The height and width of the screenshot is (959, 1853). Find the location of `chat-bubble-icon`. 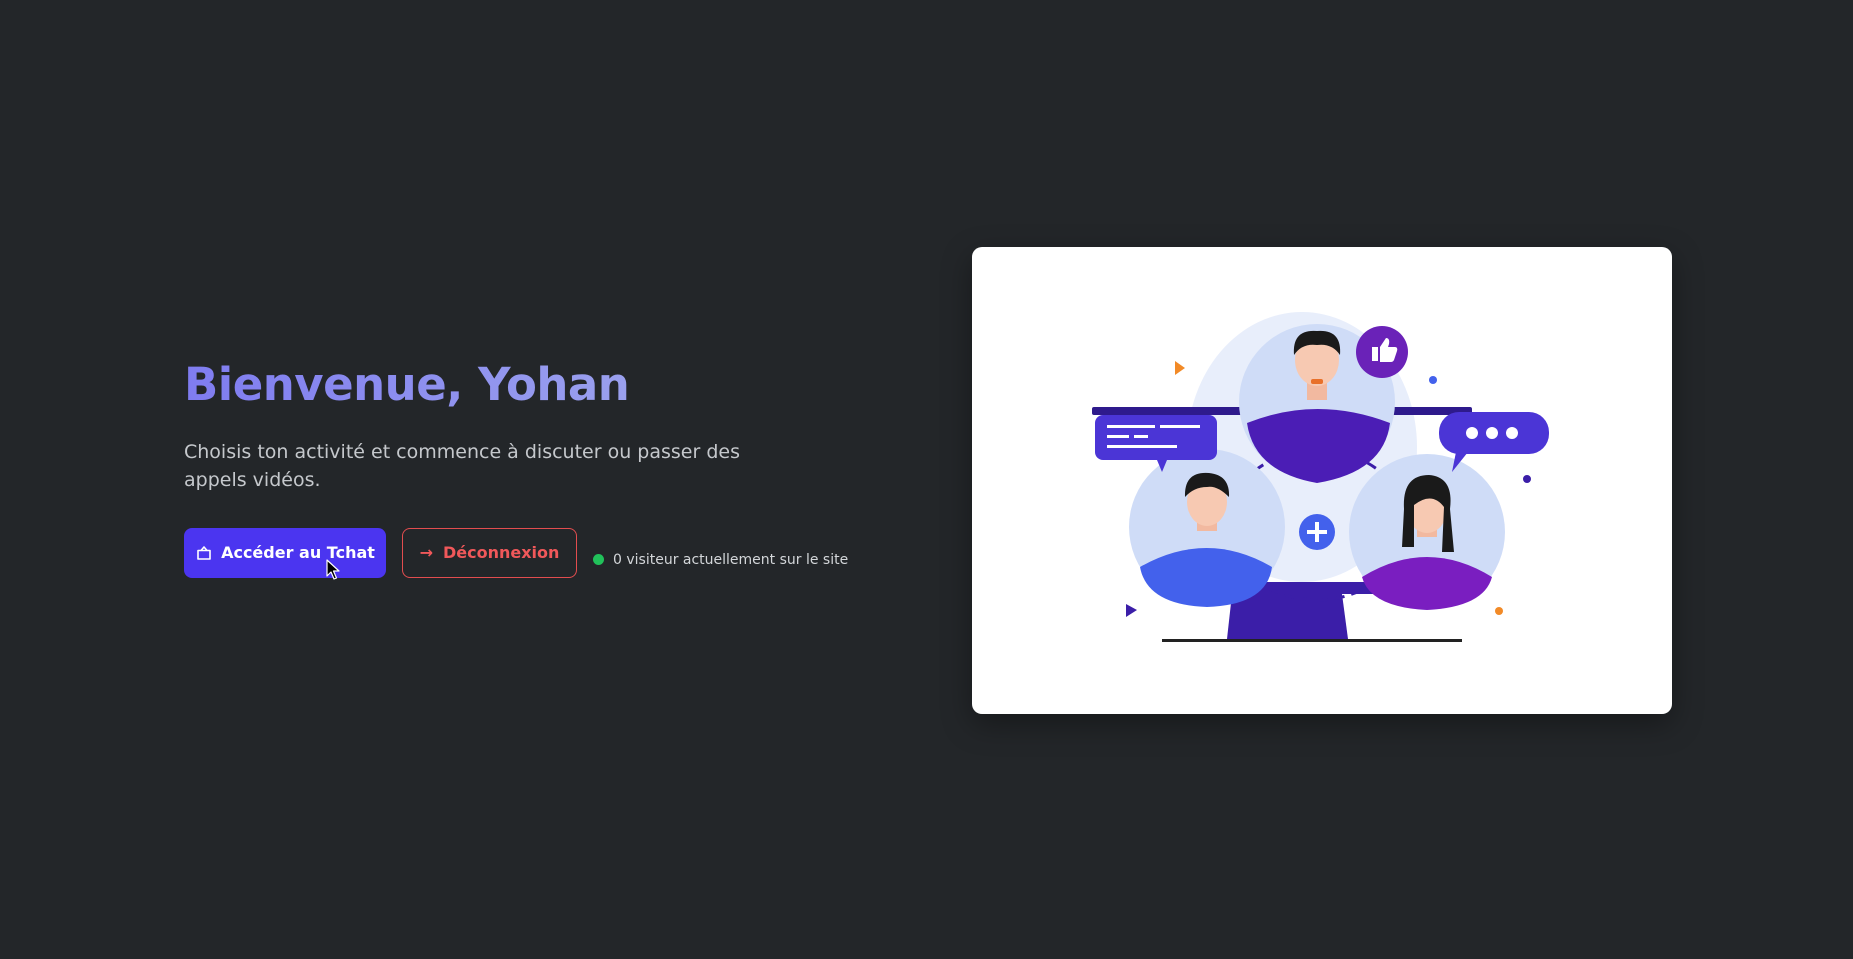

chat-bubble-icon is located at coordinates (204, 553).